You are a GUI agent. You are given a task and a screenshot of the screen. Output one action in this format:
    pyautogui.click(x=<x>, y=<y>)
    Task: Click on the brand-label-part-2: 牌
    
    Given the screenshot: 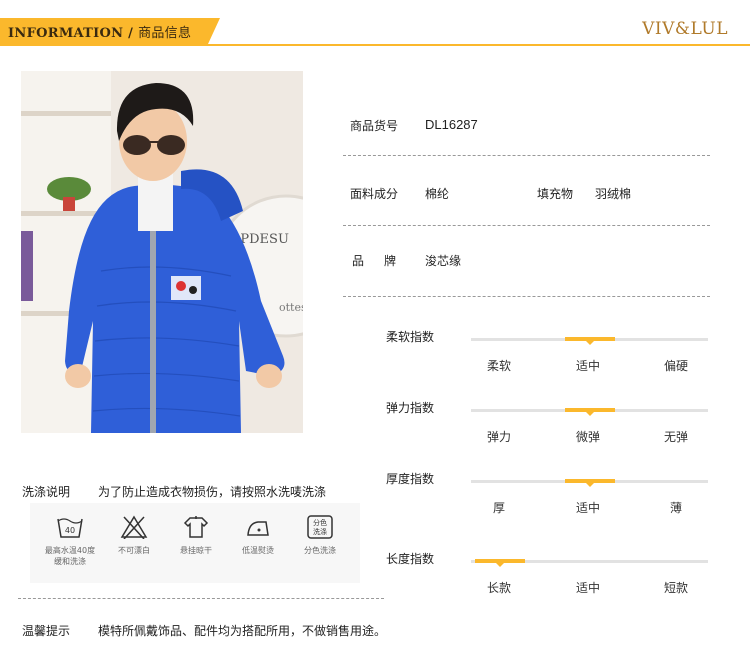 What is the action you would take?
    pyautogui.click(x=390, y=261)
    